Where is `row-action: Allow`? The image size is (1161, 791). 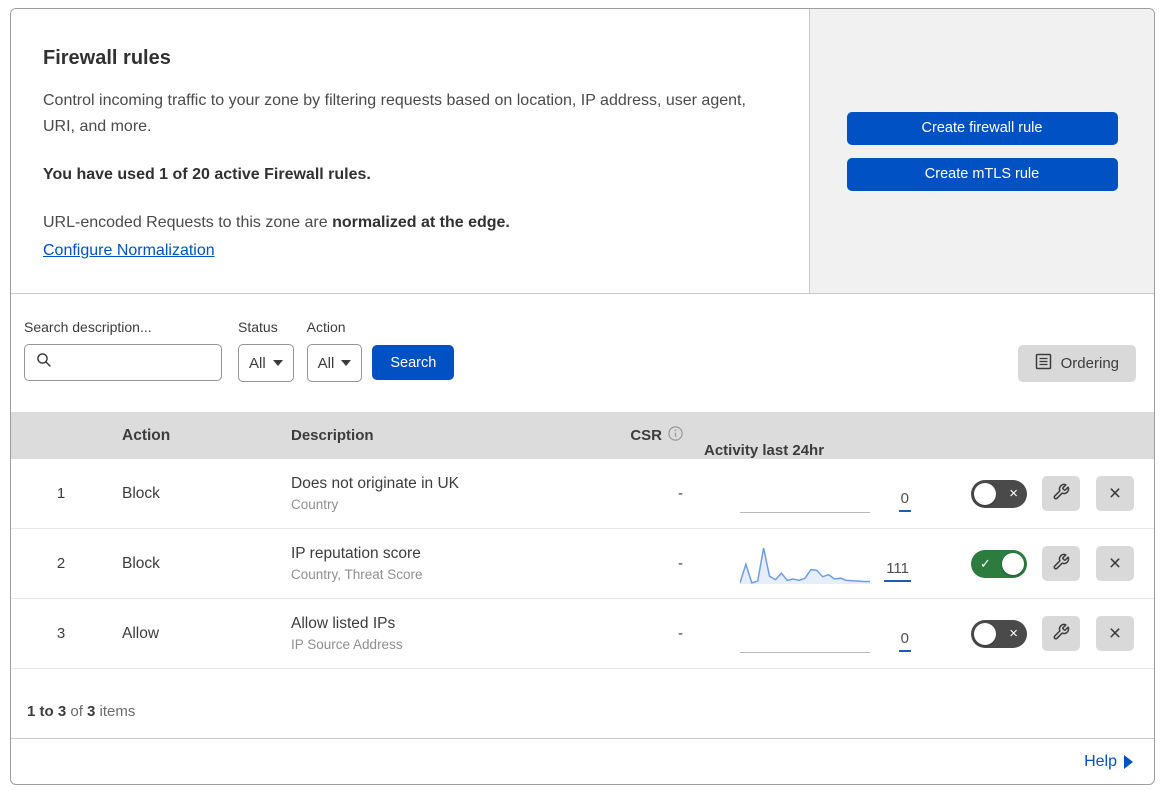
row-action: Allow is located at coordinates (141, 633).